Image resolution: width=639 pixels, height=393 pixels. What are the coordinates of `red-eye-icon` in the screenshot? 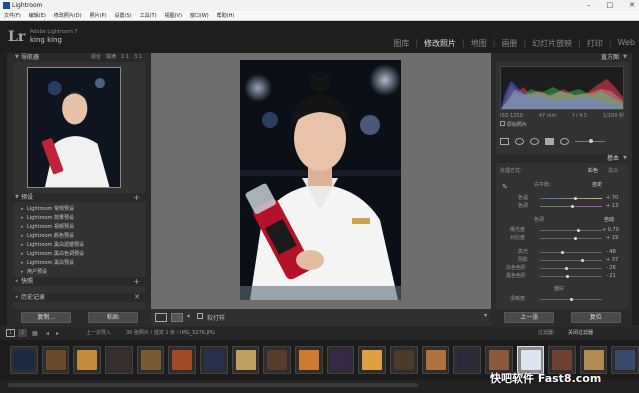 It's located at (534, 141).